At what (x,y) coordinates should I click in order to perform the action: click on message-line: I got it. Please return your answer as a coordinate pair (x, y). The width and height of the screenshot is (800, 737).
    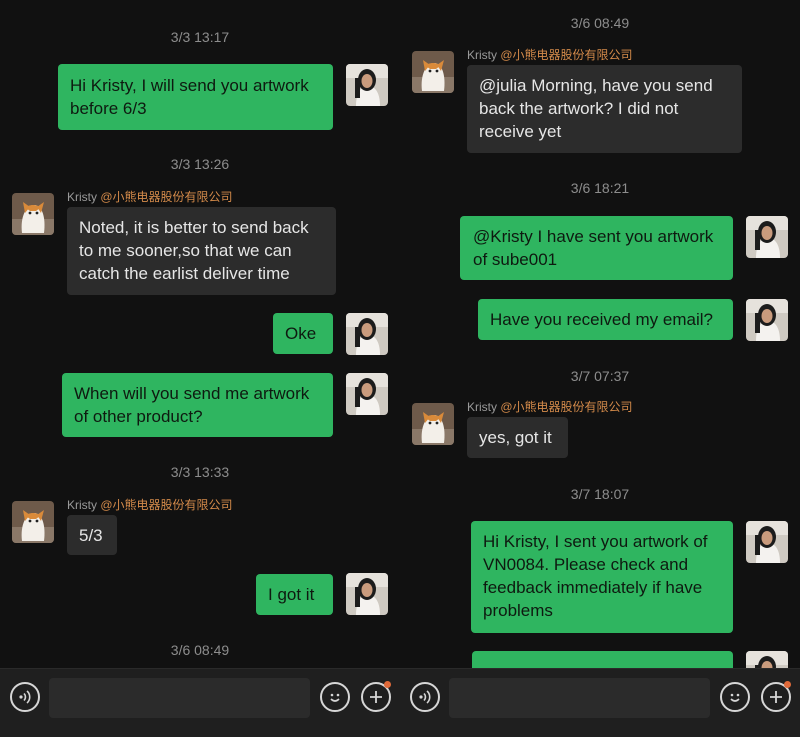
    Looking at the image, I should click on (291, 594).